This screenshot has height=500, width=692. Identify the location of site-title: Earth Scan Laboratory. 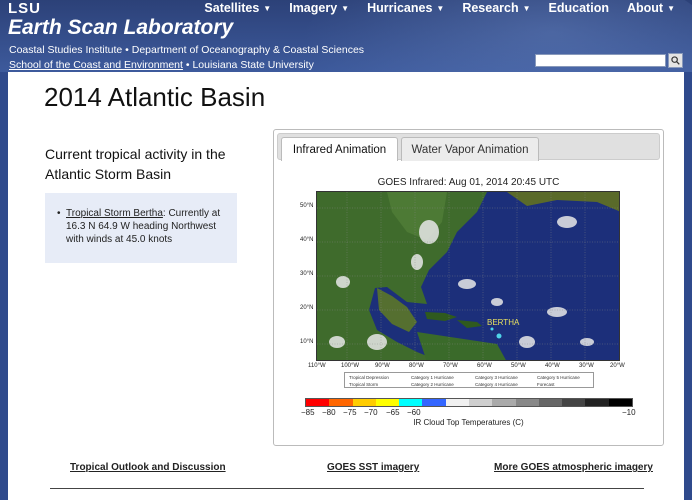
(120, 28).